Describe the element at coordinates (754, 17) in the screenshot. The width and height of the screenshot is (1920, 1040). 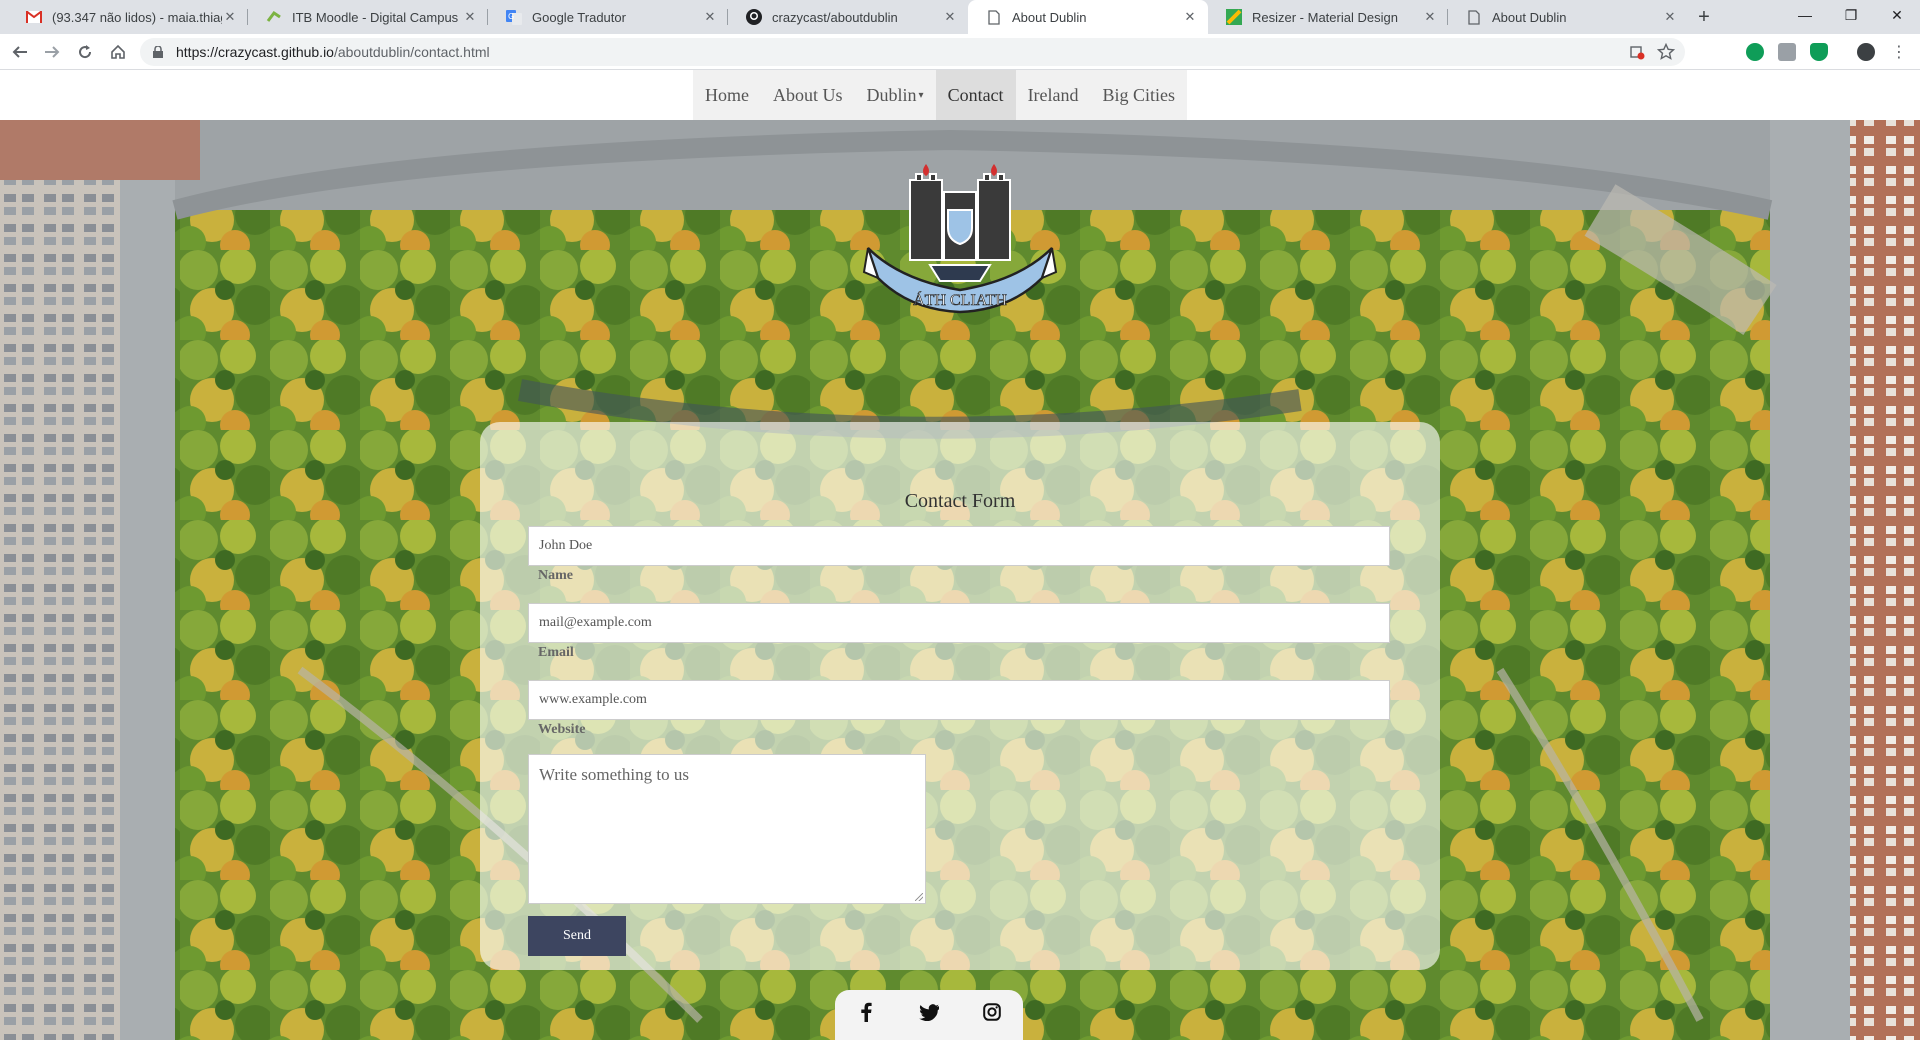
I see `github-icon` at that location.